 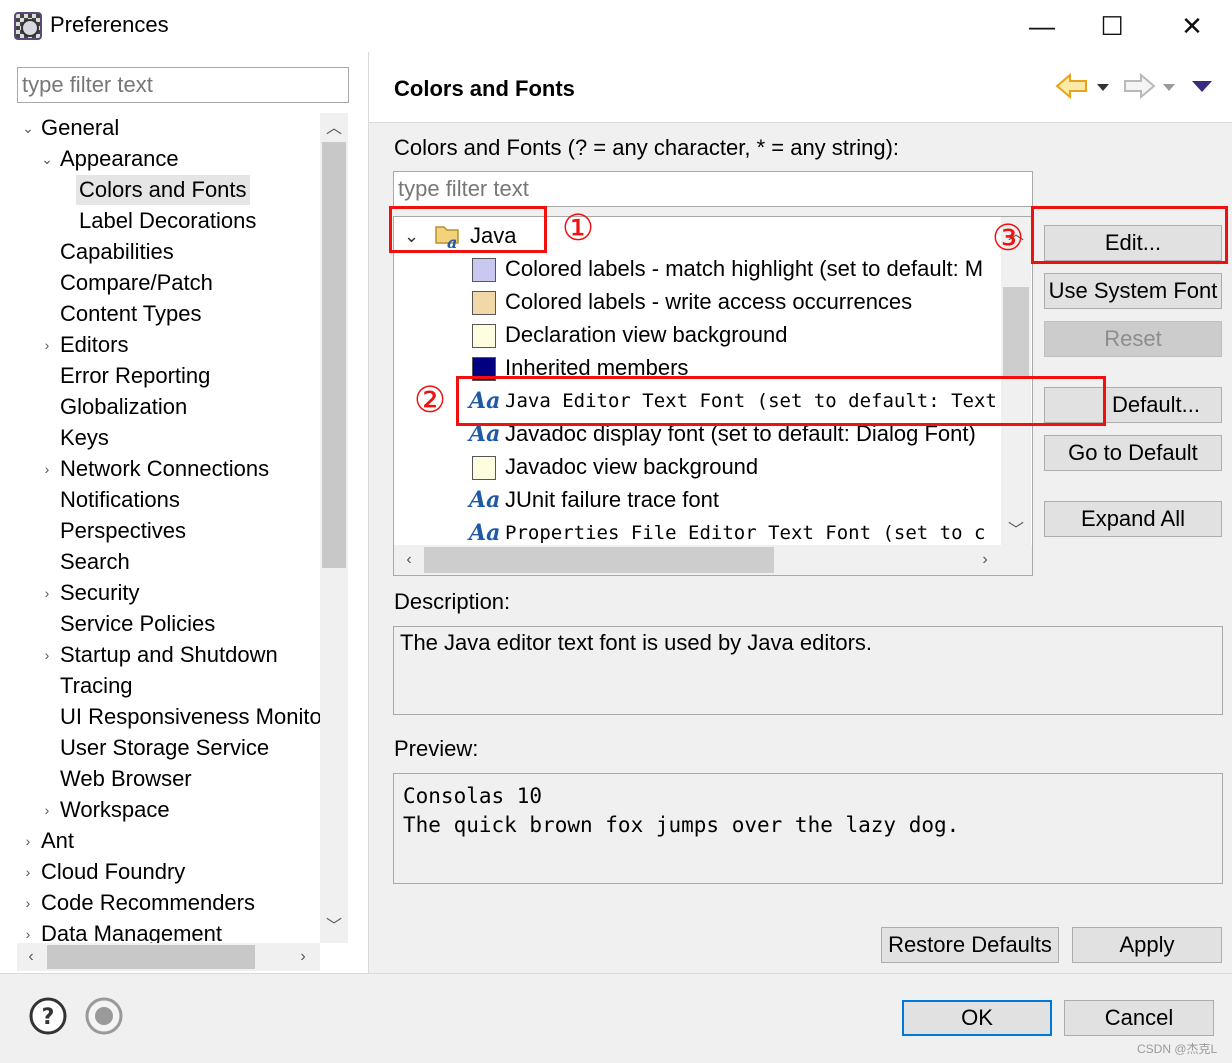 What do you see at coordinates (646, 335) in the screenshot?
I see `colors-fonts-item: Declaration view background` at bounding box center [646, 335].